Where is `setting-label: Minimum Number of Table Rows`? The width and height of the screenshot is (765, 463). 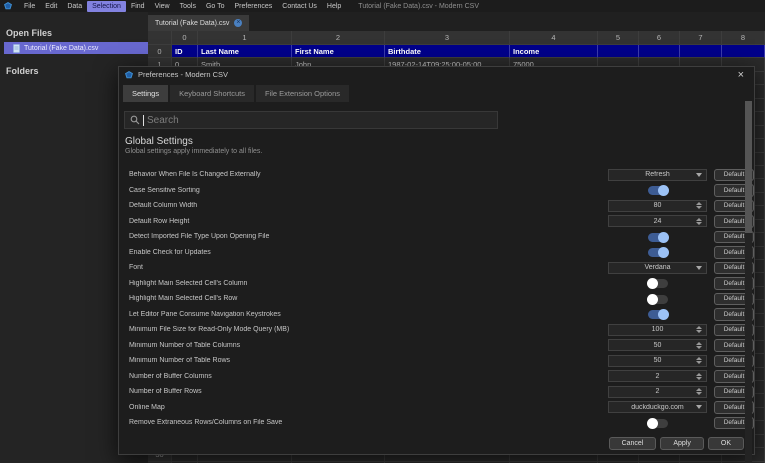
setting-label: Minimum Number of Table Rows is located at coordinates (180, 361).